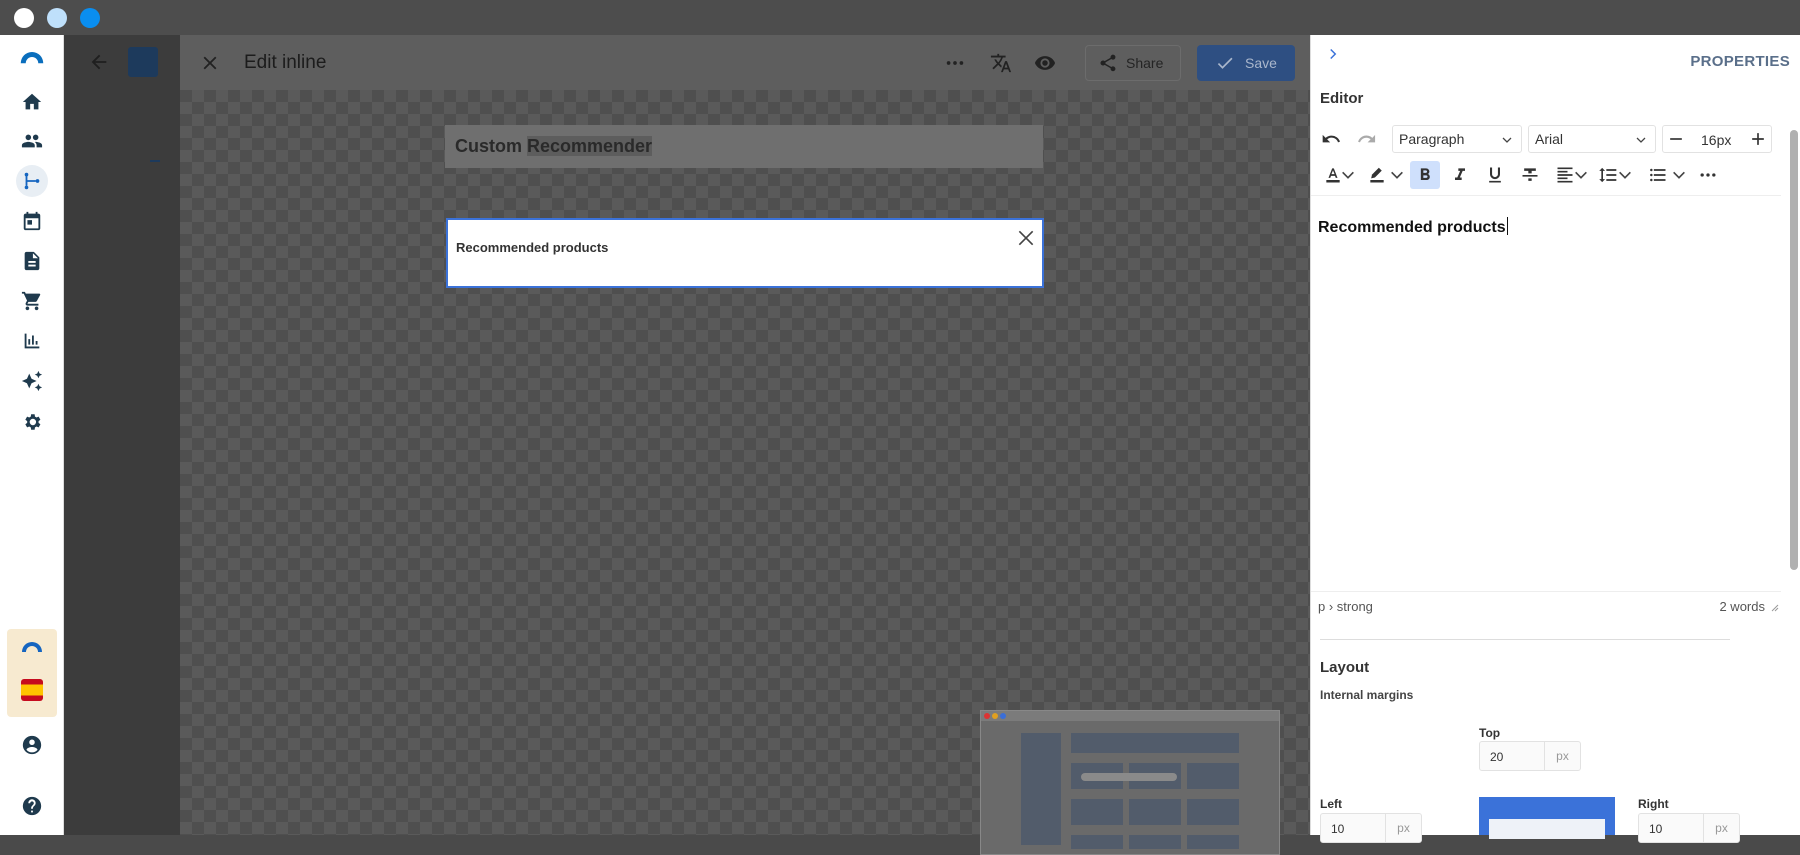  Describe the element at coordinates (1547, 818) in the screenshot. I see `margin-preview` at that location.